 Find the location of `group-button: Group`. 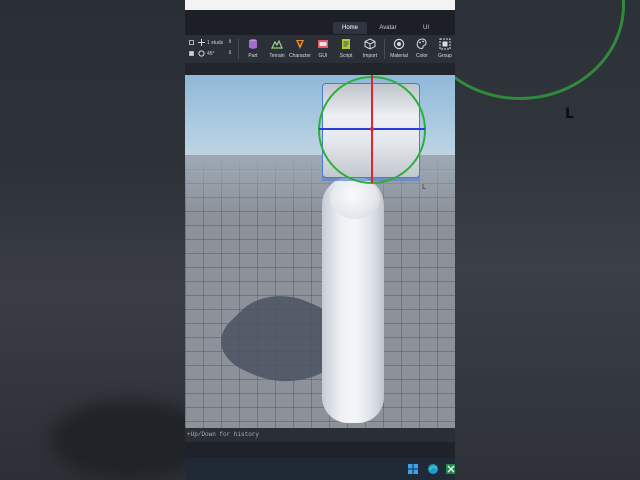

group-button: Group is located at coordinates (445, 48).